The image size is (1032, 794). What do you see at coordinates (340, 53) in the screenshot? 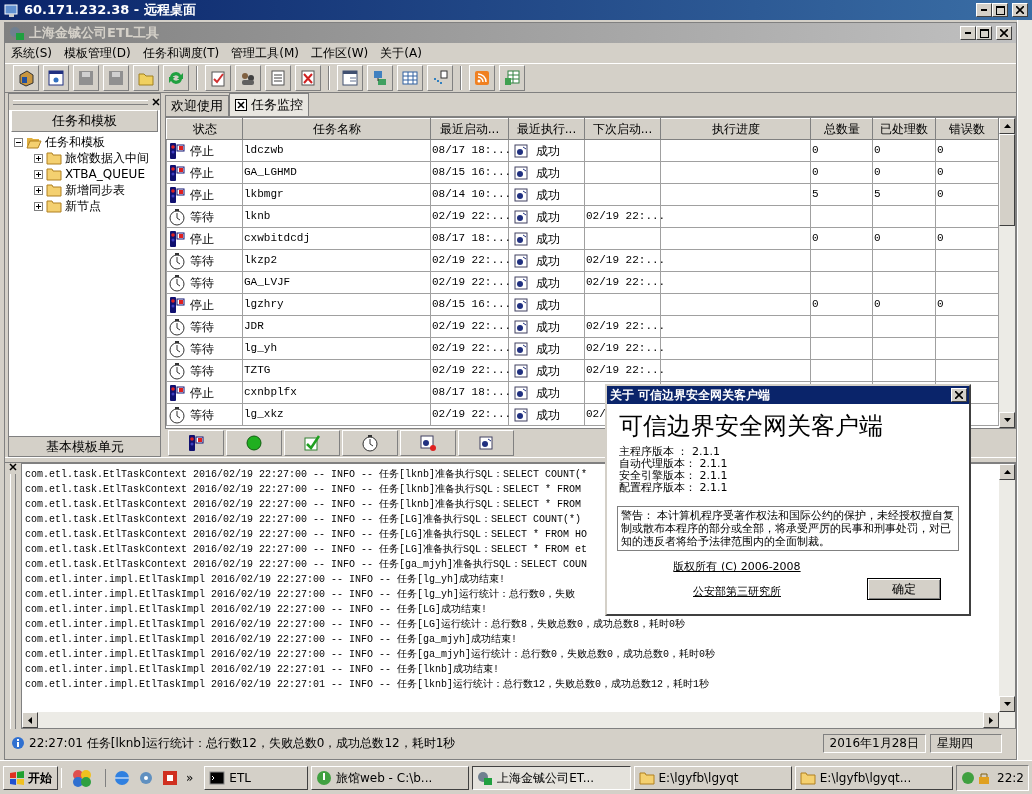
I see `menu-item: 工作区(W)` at bounding box center [340, 53].